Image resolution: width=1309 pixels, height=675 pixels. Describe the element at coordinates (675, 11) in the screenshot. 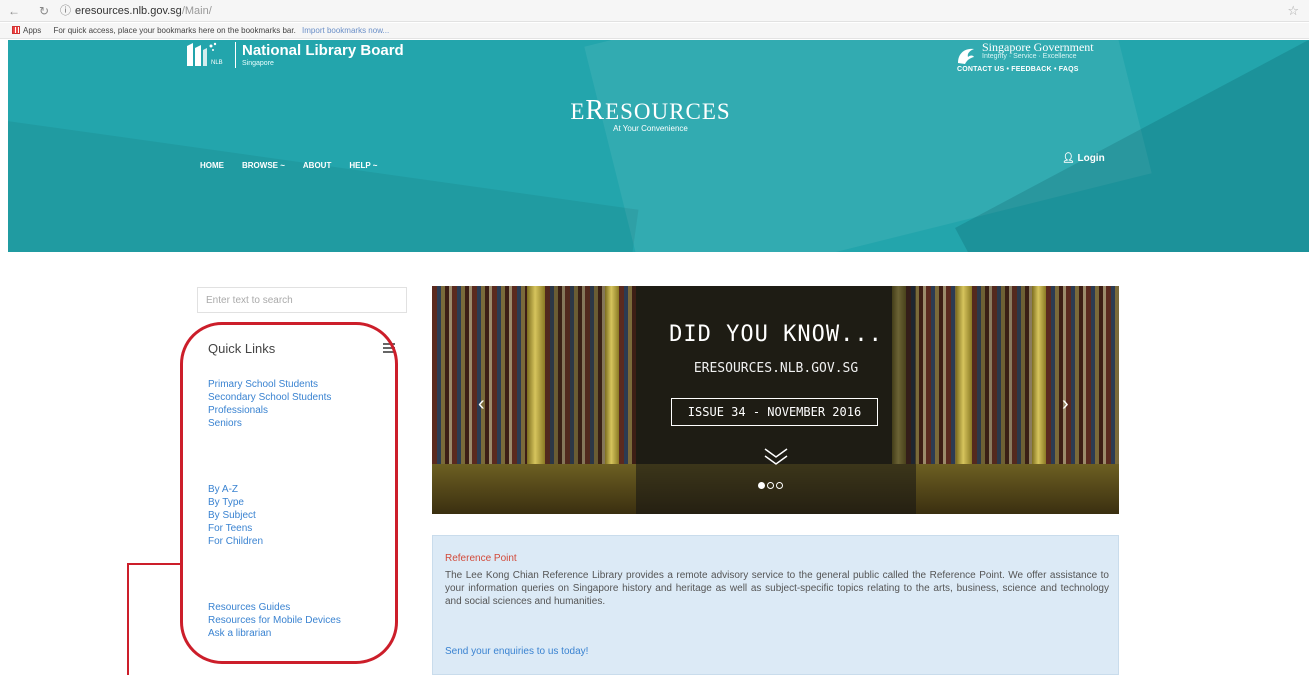

I see `address-bar: ⓘ eresources.nlb.gov.sg/Main/` at that location.